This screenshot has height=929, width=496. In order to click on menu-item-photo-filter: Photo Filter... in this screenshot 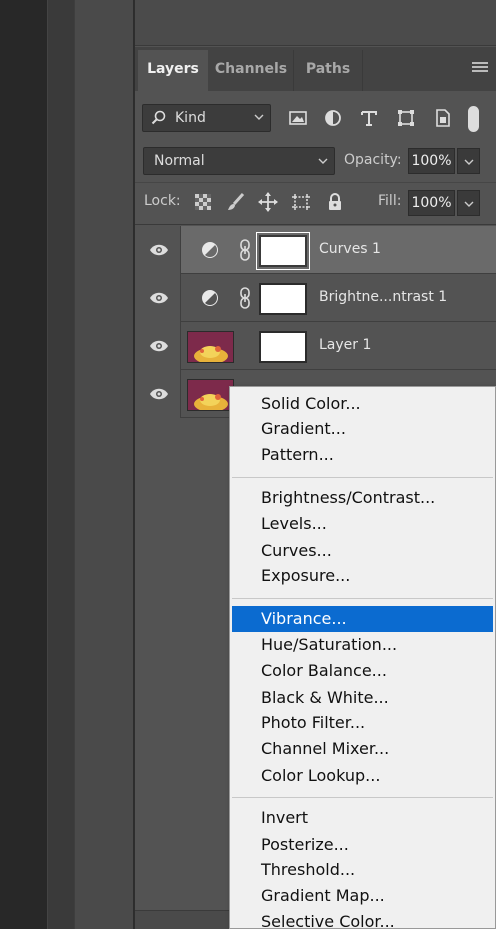, I will do `click(362, 723)`.